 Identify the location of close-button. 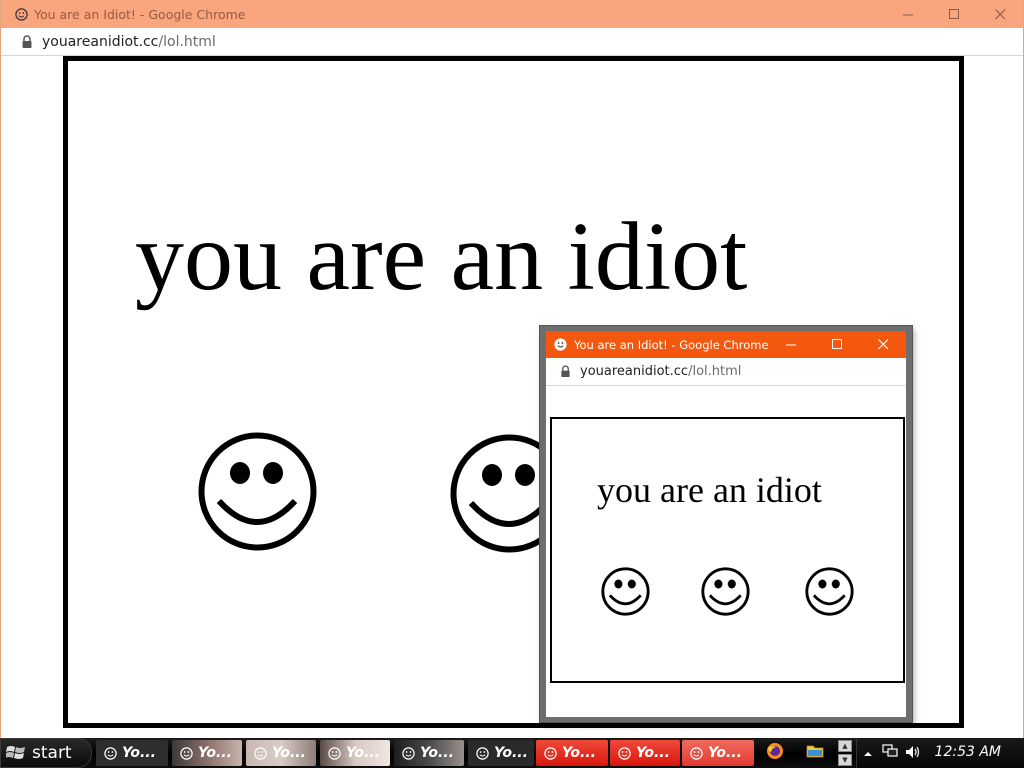
(1000, 14).